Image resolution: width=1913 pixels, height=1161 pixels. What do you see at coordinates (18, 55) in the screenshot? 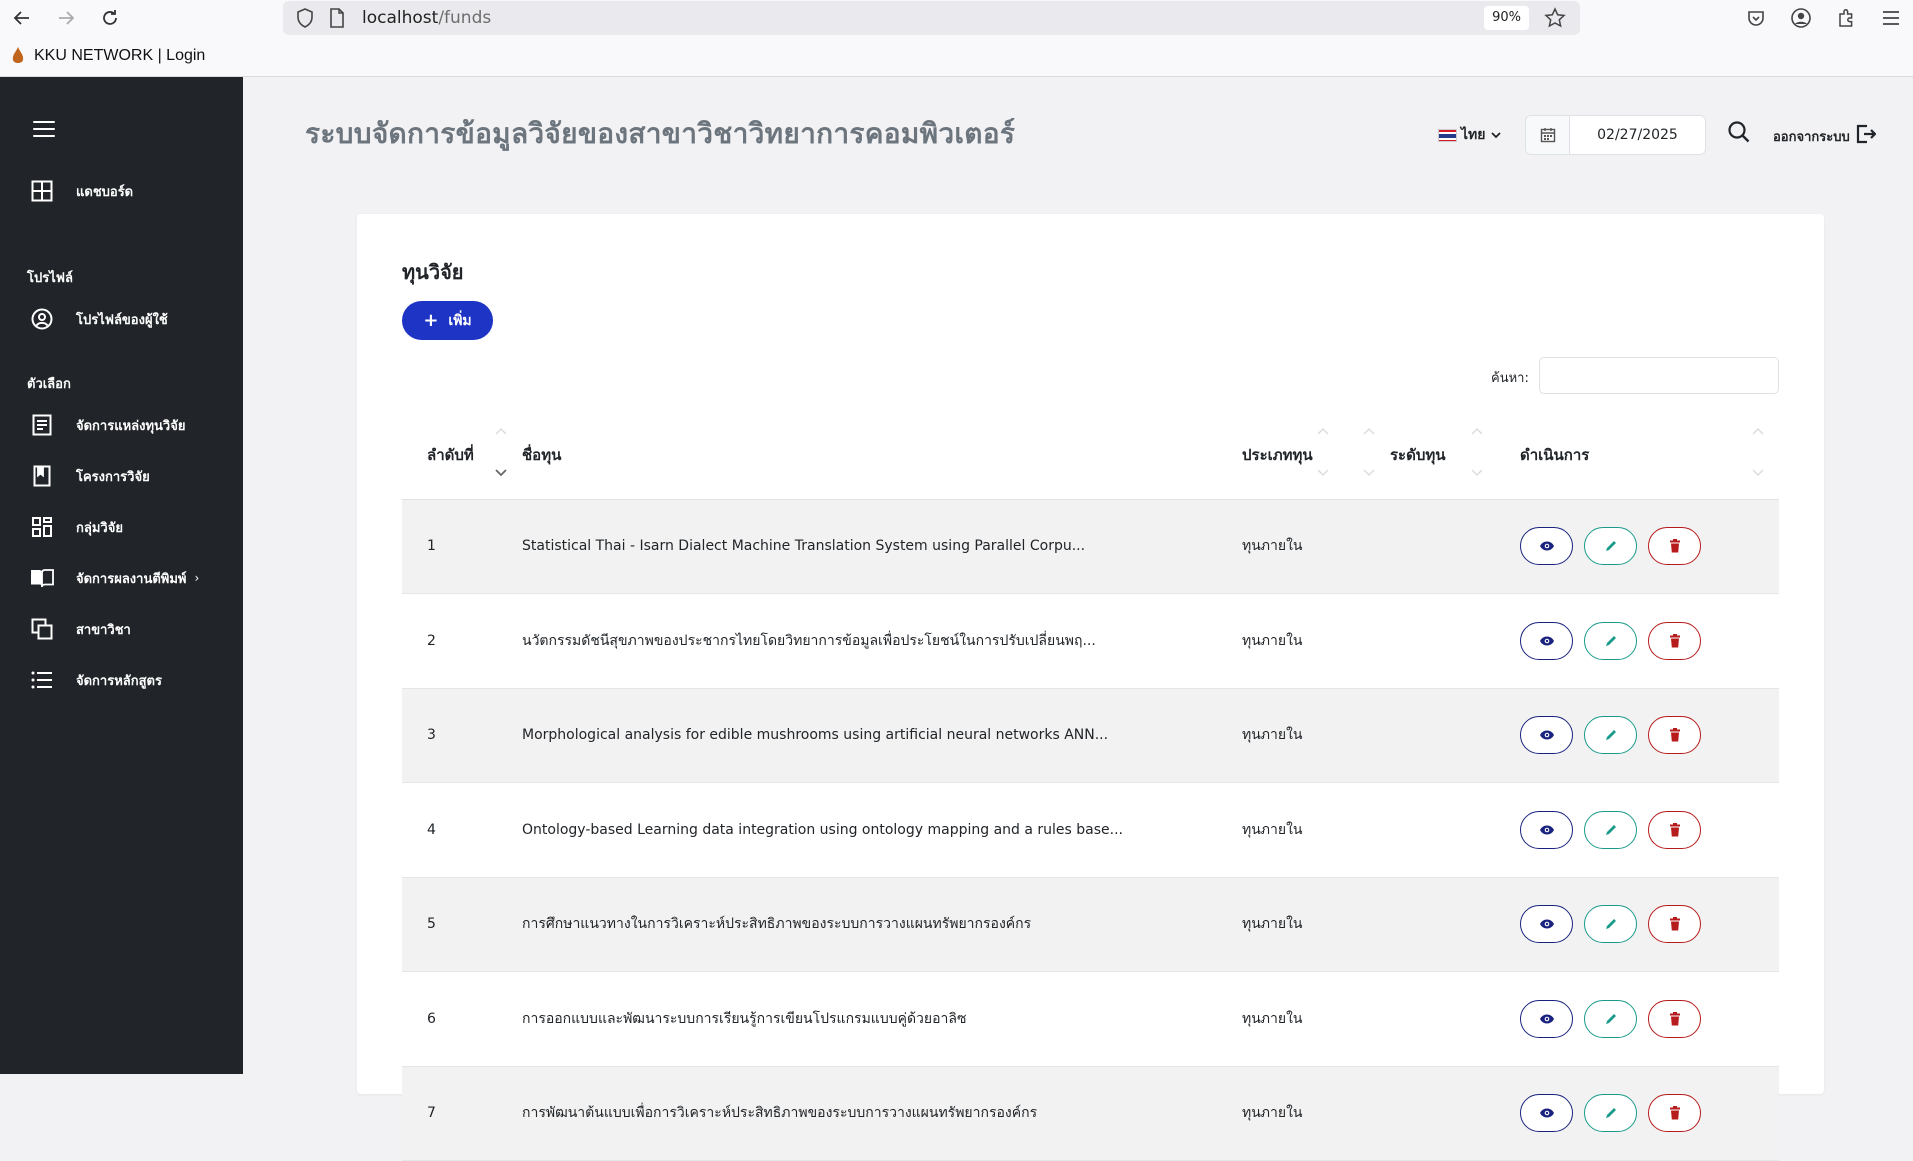
I see `site-favicon-icon` at bounding box center [18, 55].